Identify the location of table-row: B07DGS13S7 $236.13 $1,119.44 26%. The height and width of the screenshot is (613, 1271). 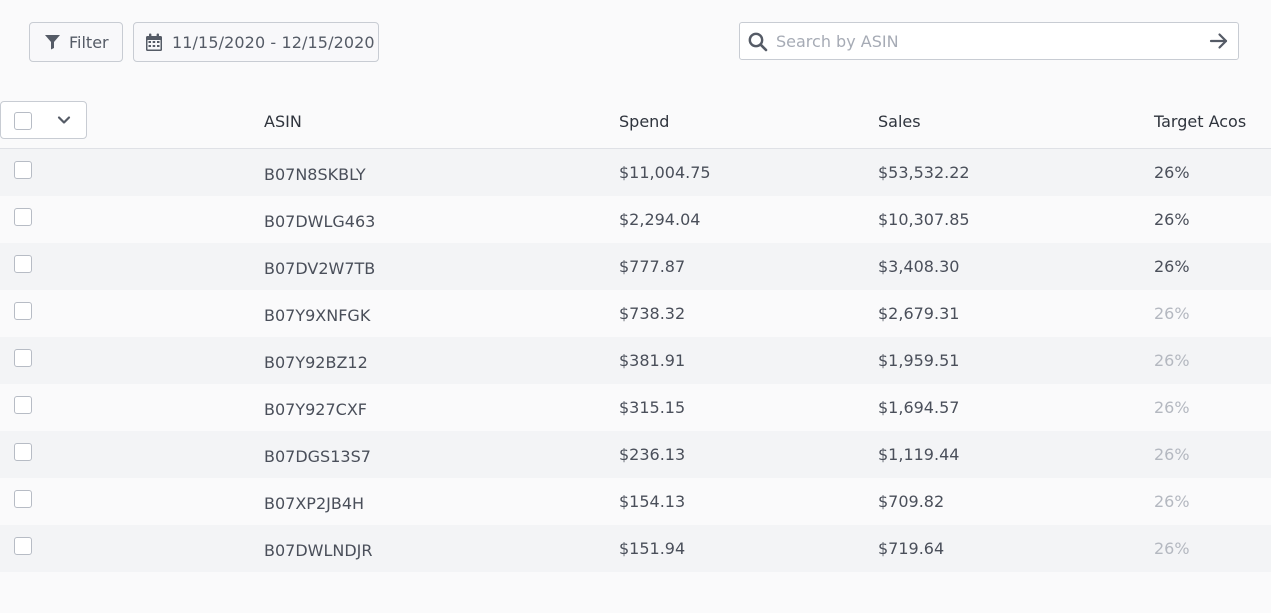
(635, 454).